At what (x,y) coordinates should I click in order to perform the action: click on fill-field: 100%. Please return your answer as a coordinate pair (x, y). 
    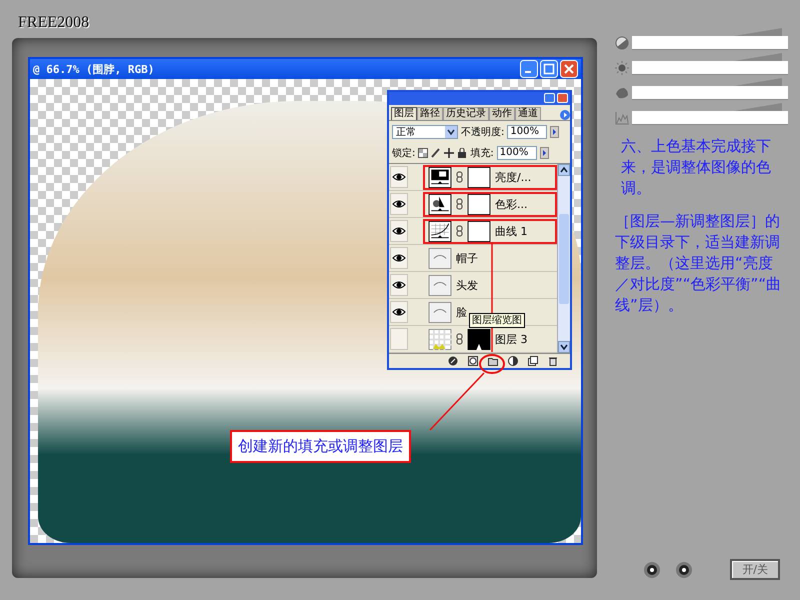
    Looking at the image, I should click on (516, 153).